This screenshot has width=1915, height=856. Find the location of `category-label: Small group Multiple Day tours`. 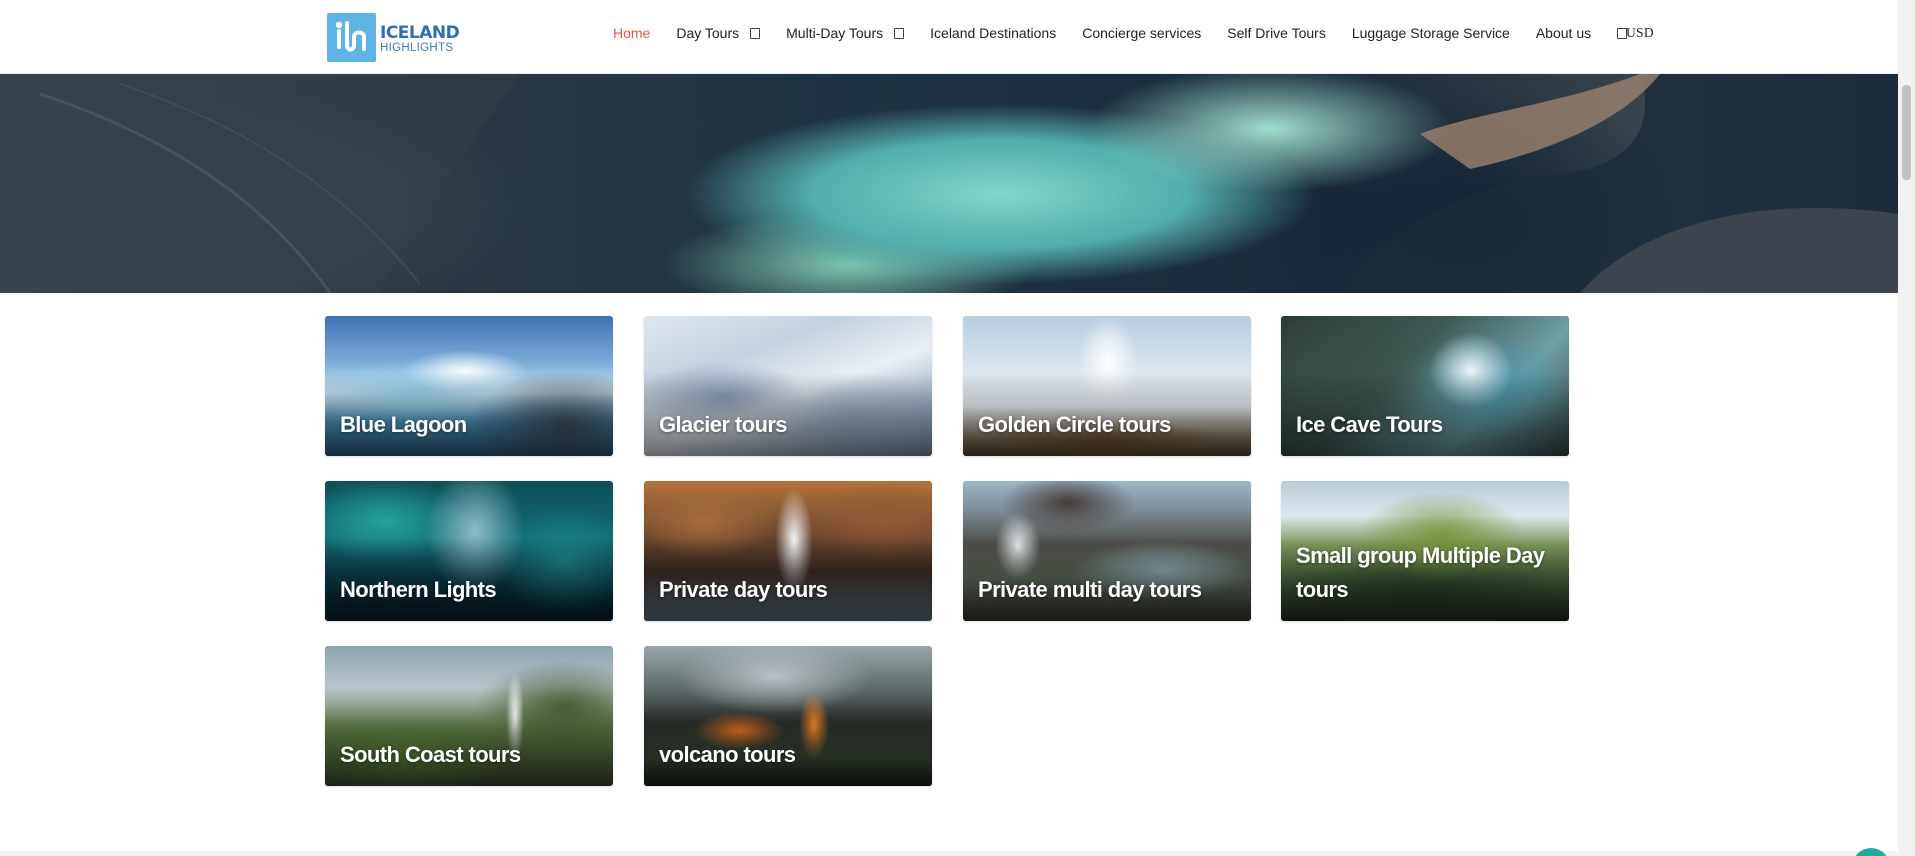

category-label: Small group Multiple Day tours is located at coordinates (1420, 572).